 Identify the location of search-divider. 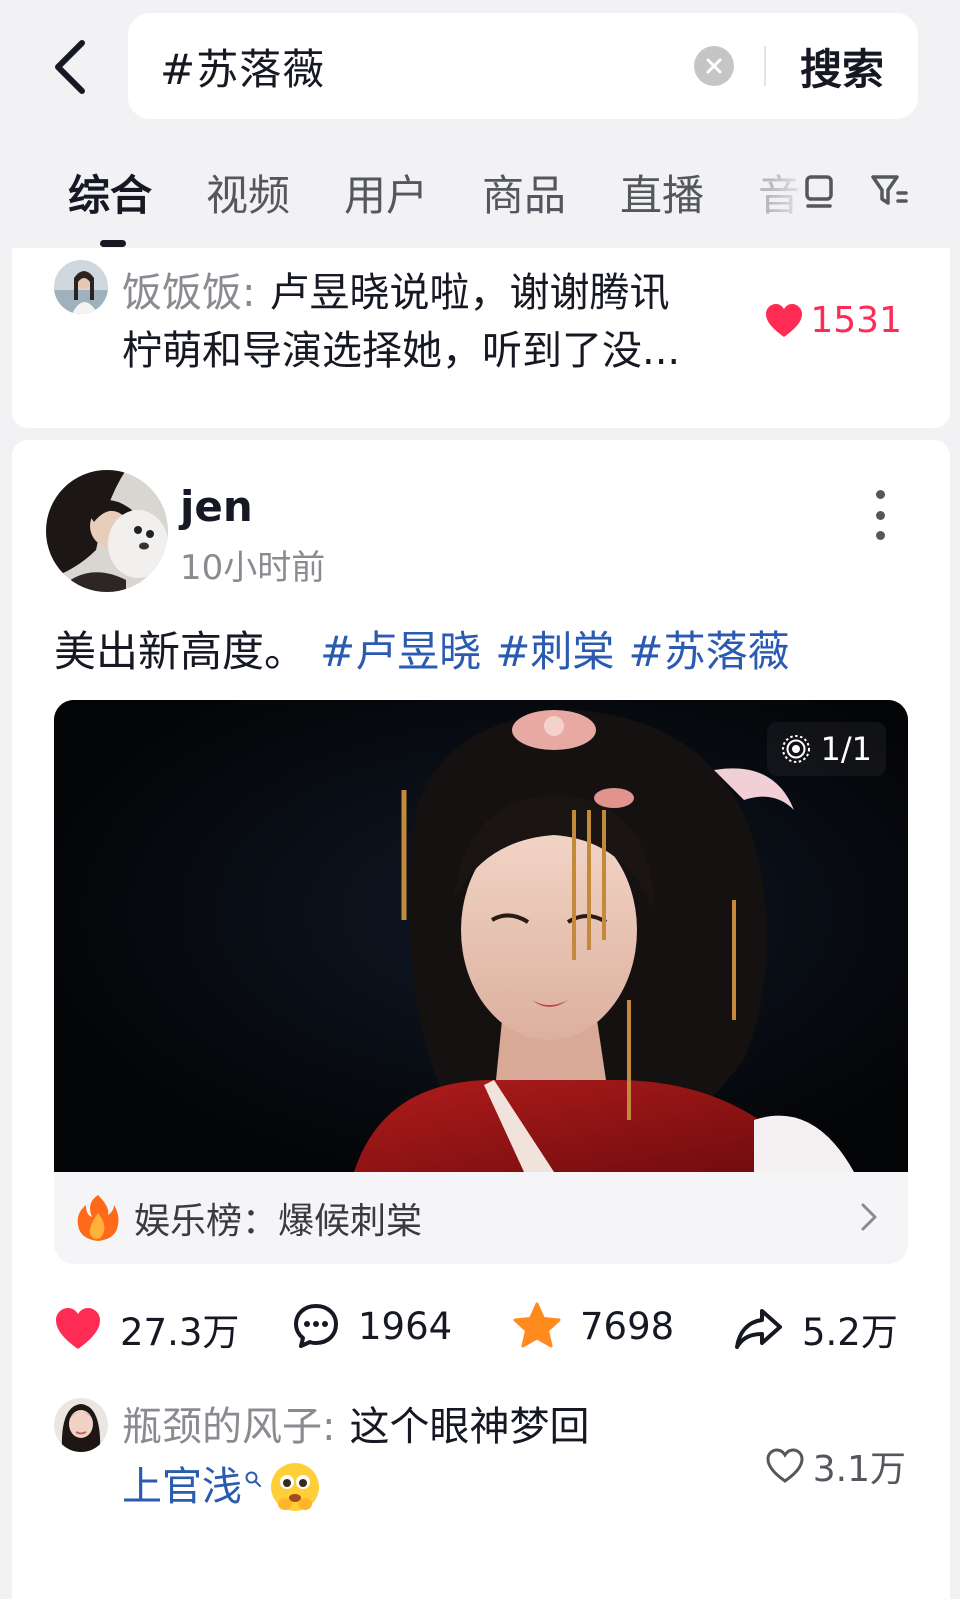
(764, 66).